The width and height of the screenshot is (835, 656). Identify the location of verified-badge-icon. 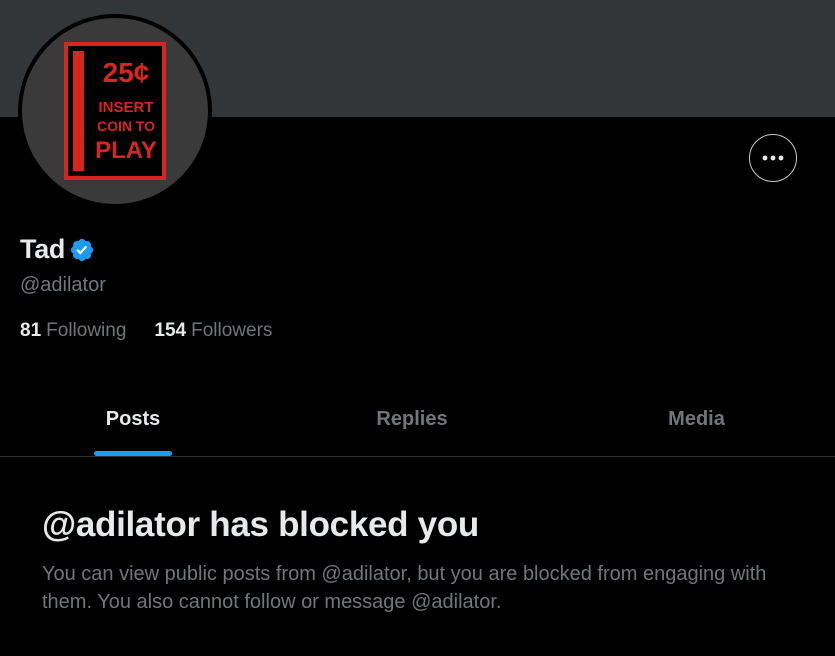
(82, 250).